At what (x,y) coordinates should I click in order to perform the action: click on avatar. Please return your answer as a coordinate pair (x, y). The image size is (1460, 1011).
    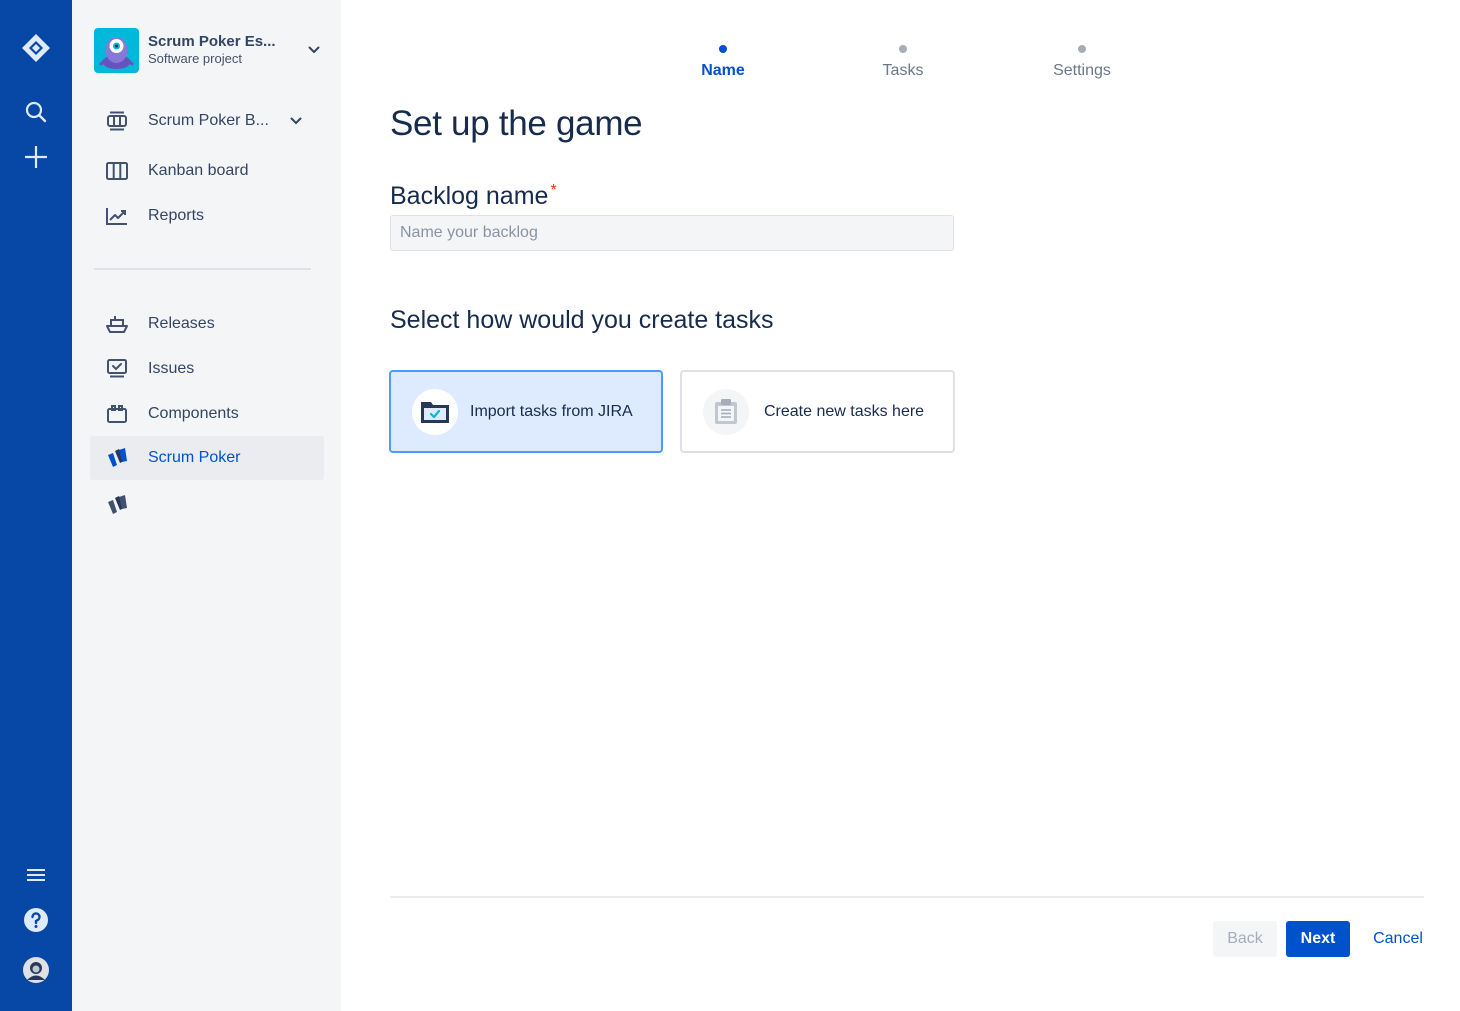
    Looking at the image, I should click on (36, 970).